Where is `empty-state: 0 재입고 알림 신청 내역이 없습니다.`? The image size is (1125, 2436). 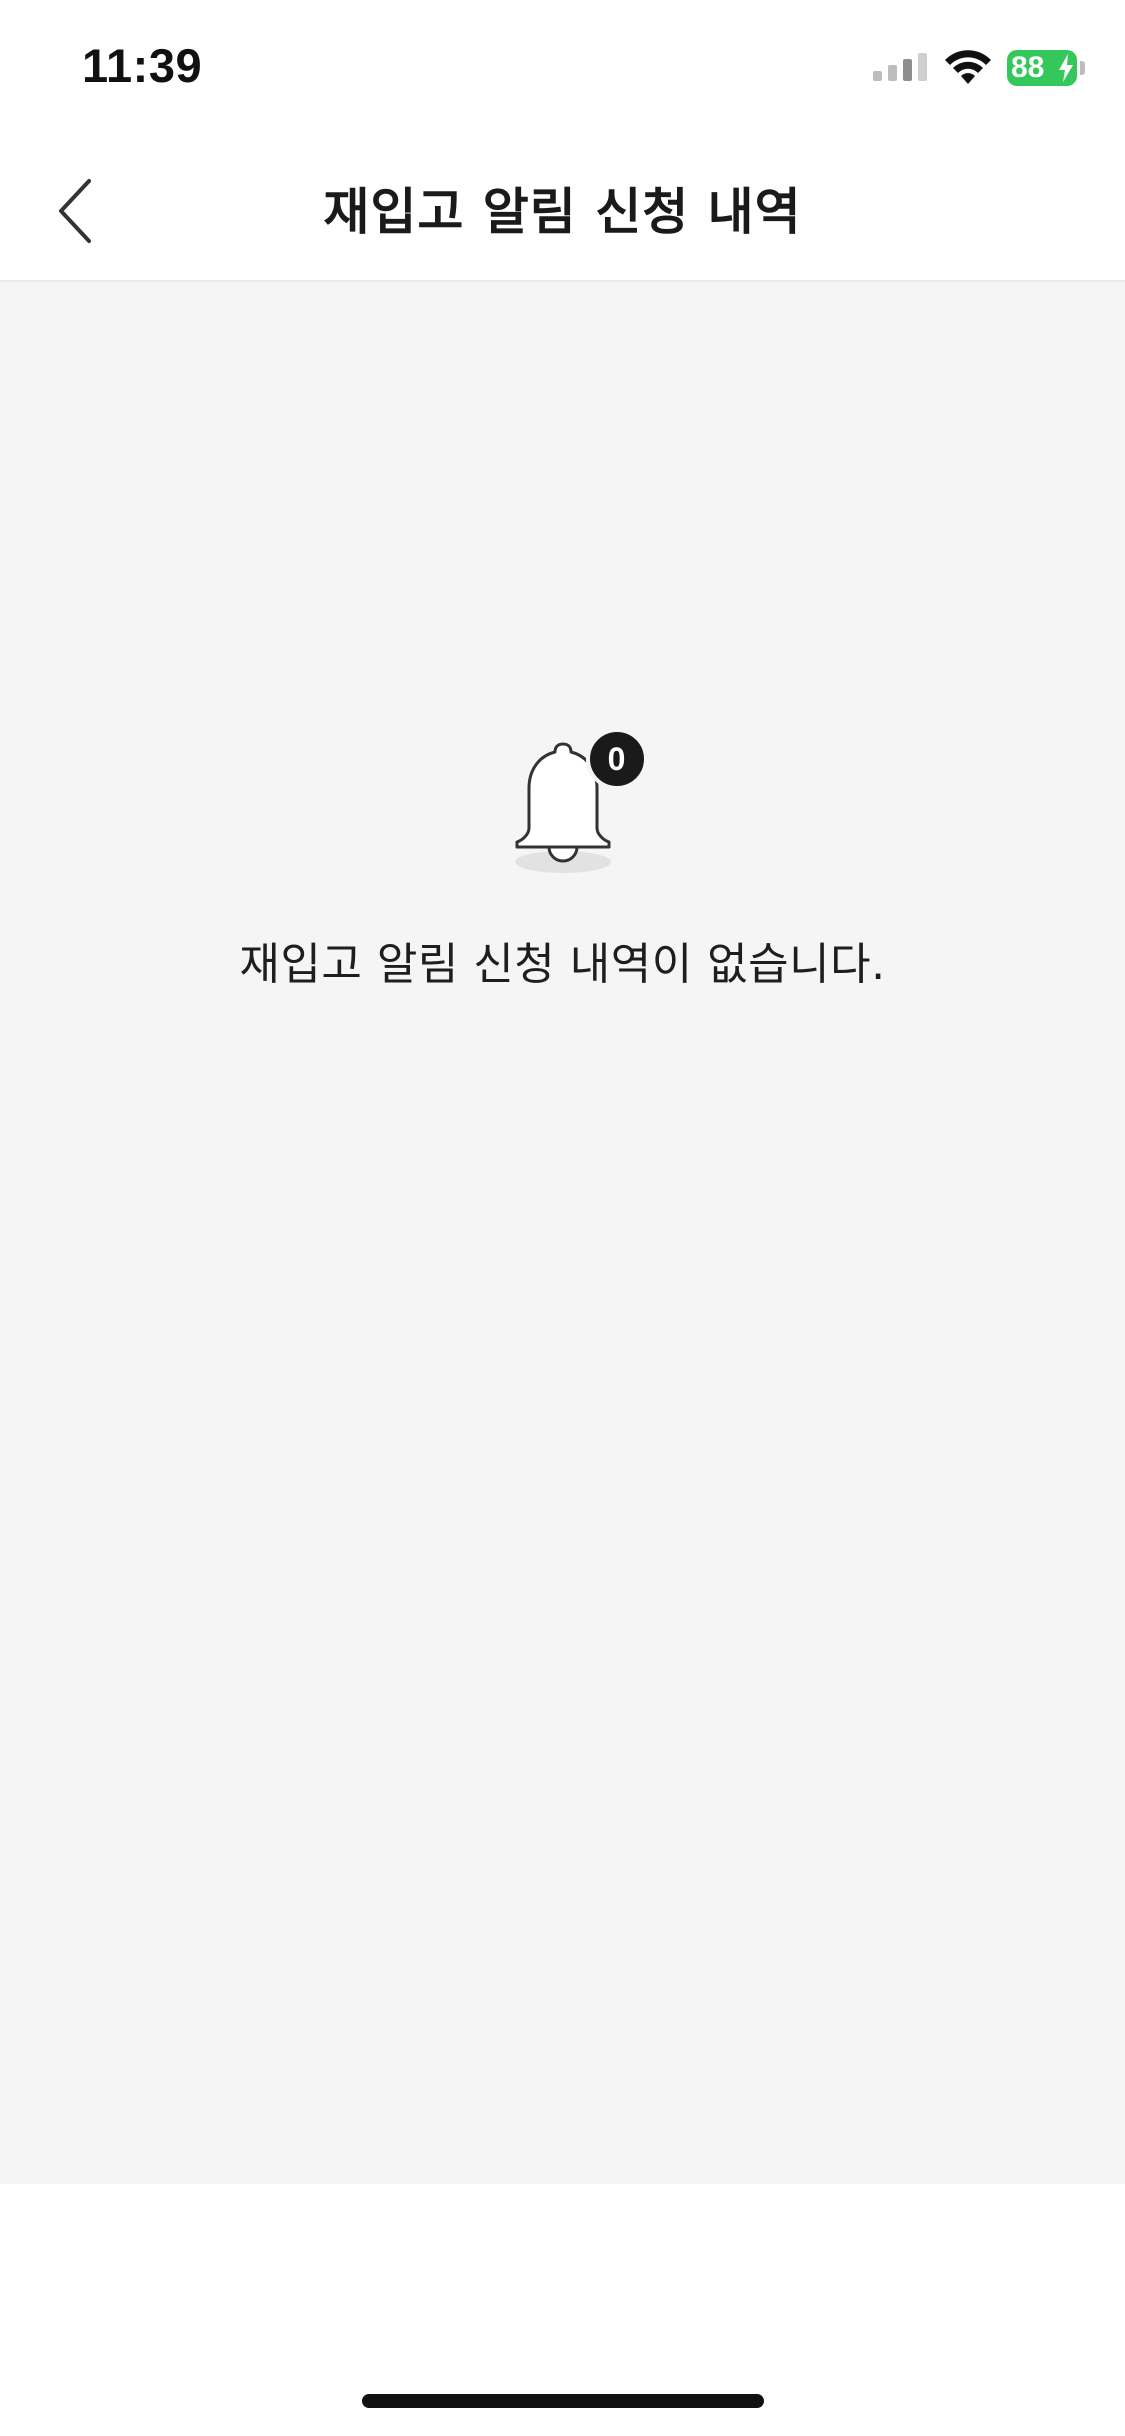 empty-state: 0 재입고 알림 신청 내역이 없습니다. is located at coordinates (562, 857).